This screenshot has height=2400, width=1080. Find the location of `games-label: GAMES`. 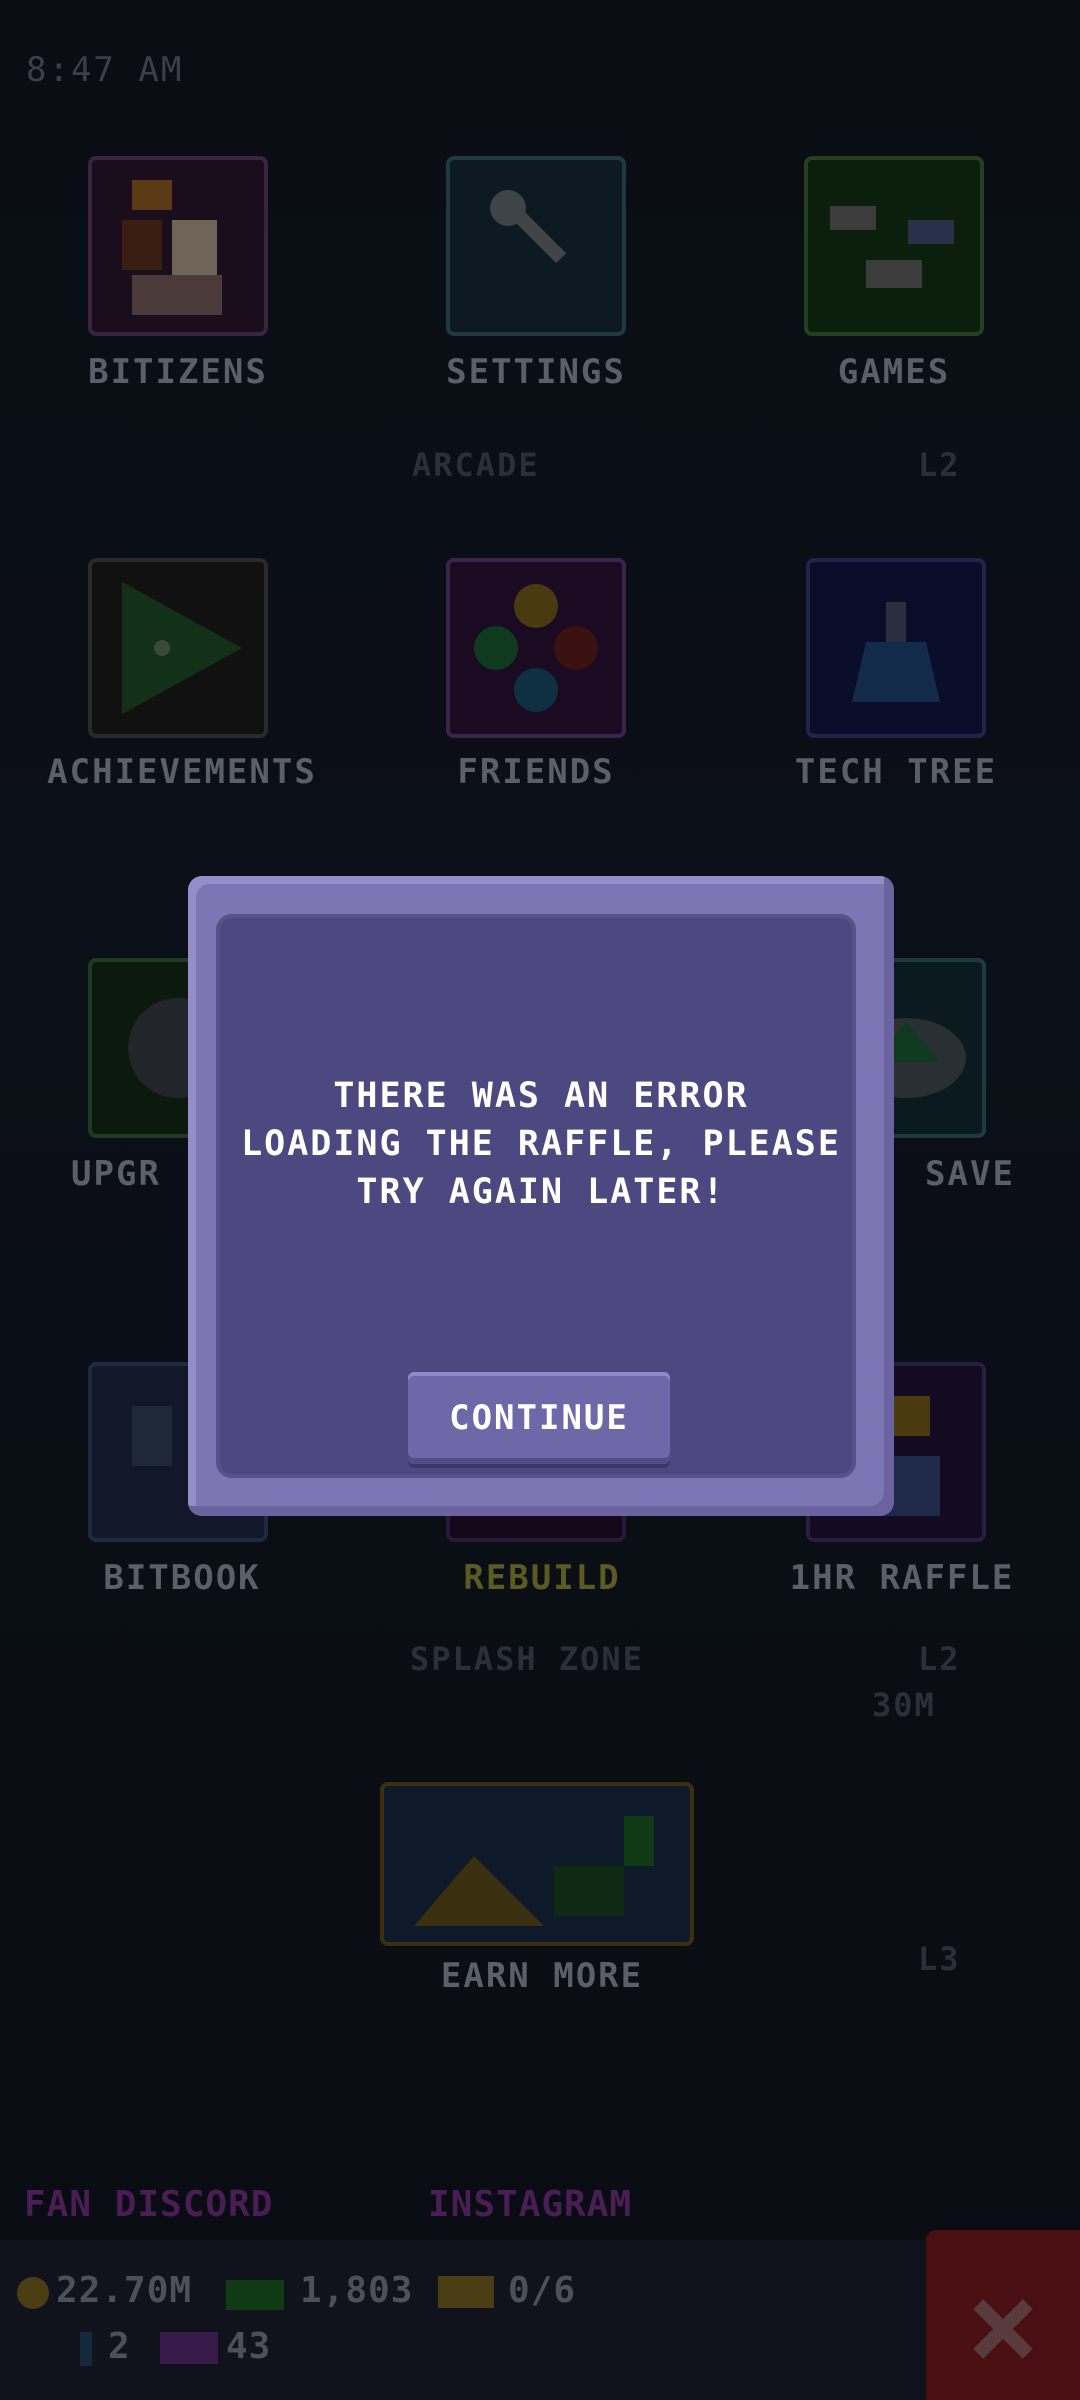

games-label: GAMES is located at coordinates (894, 372).